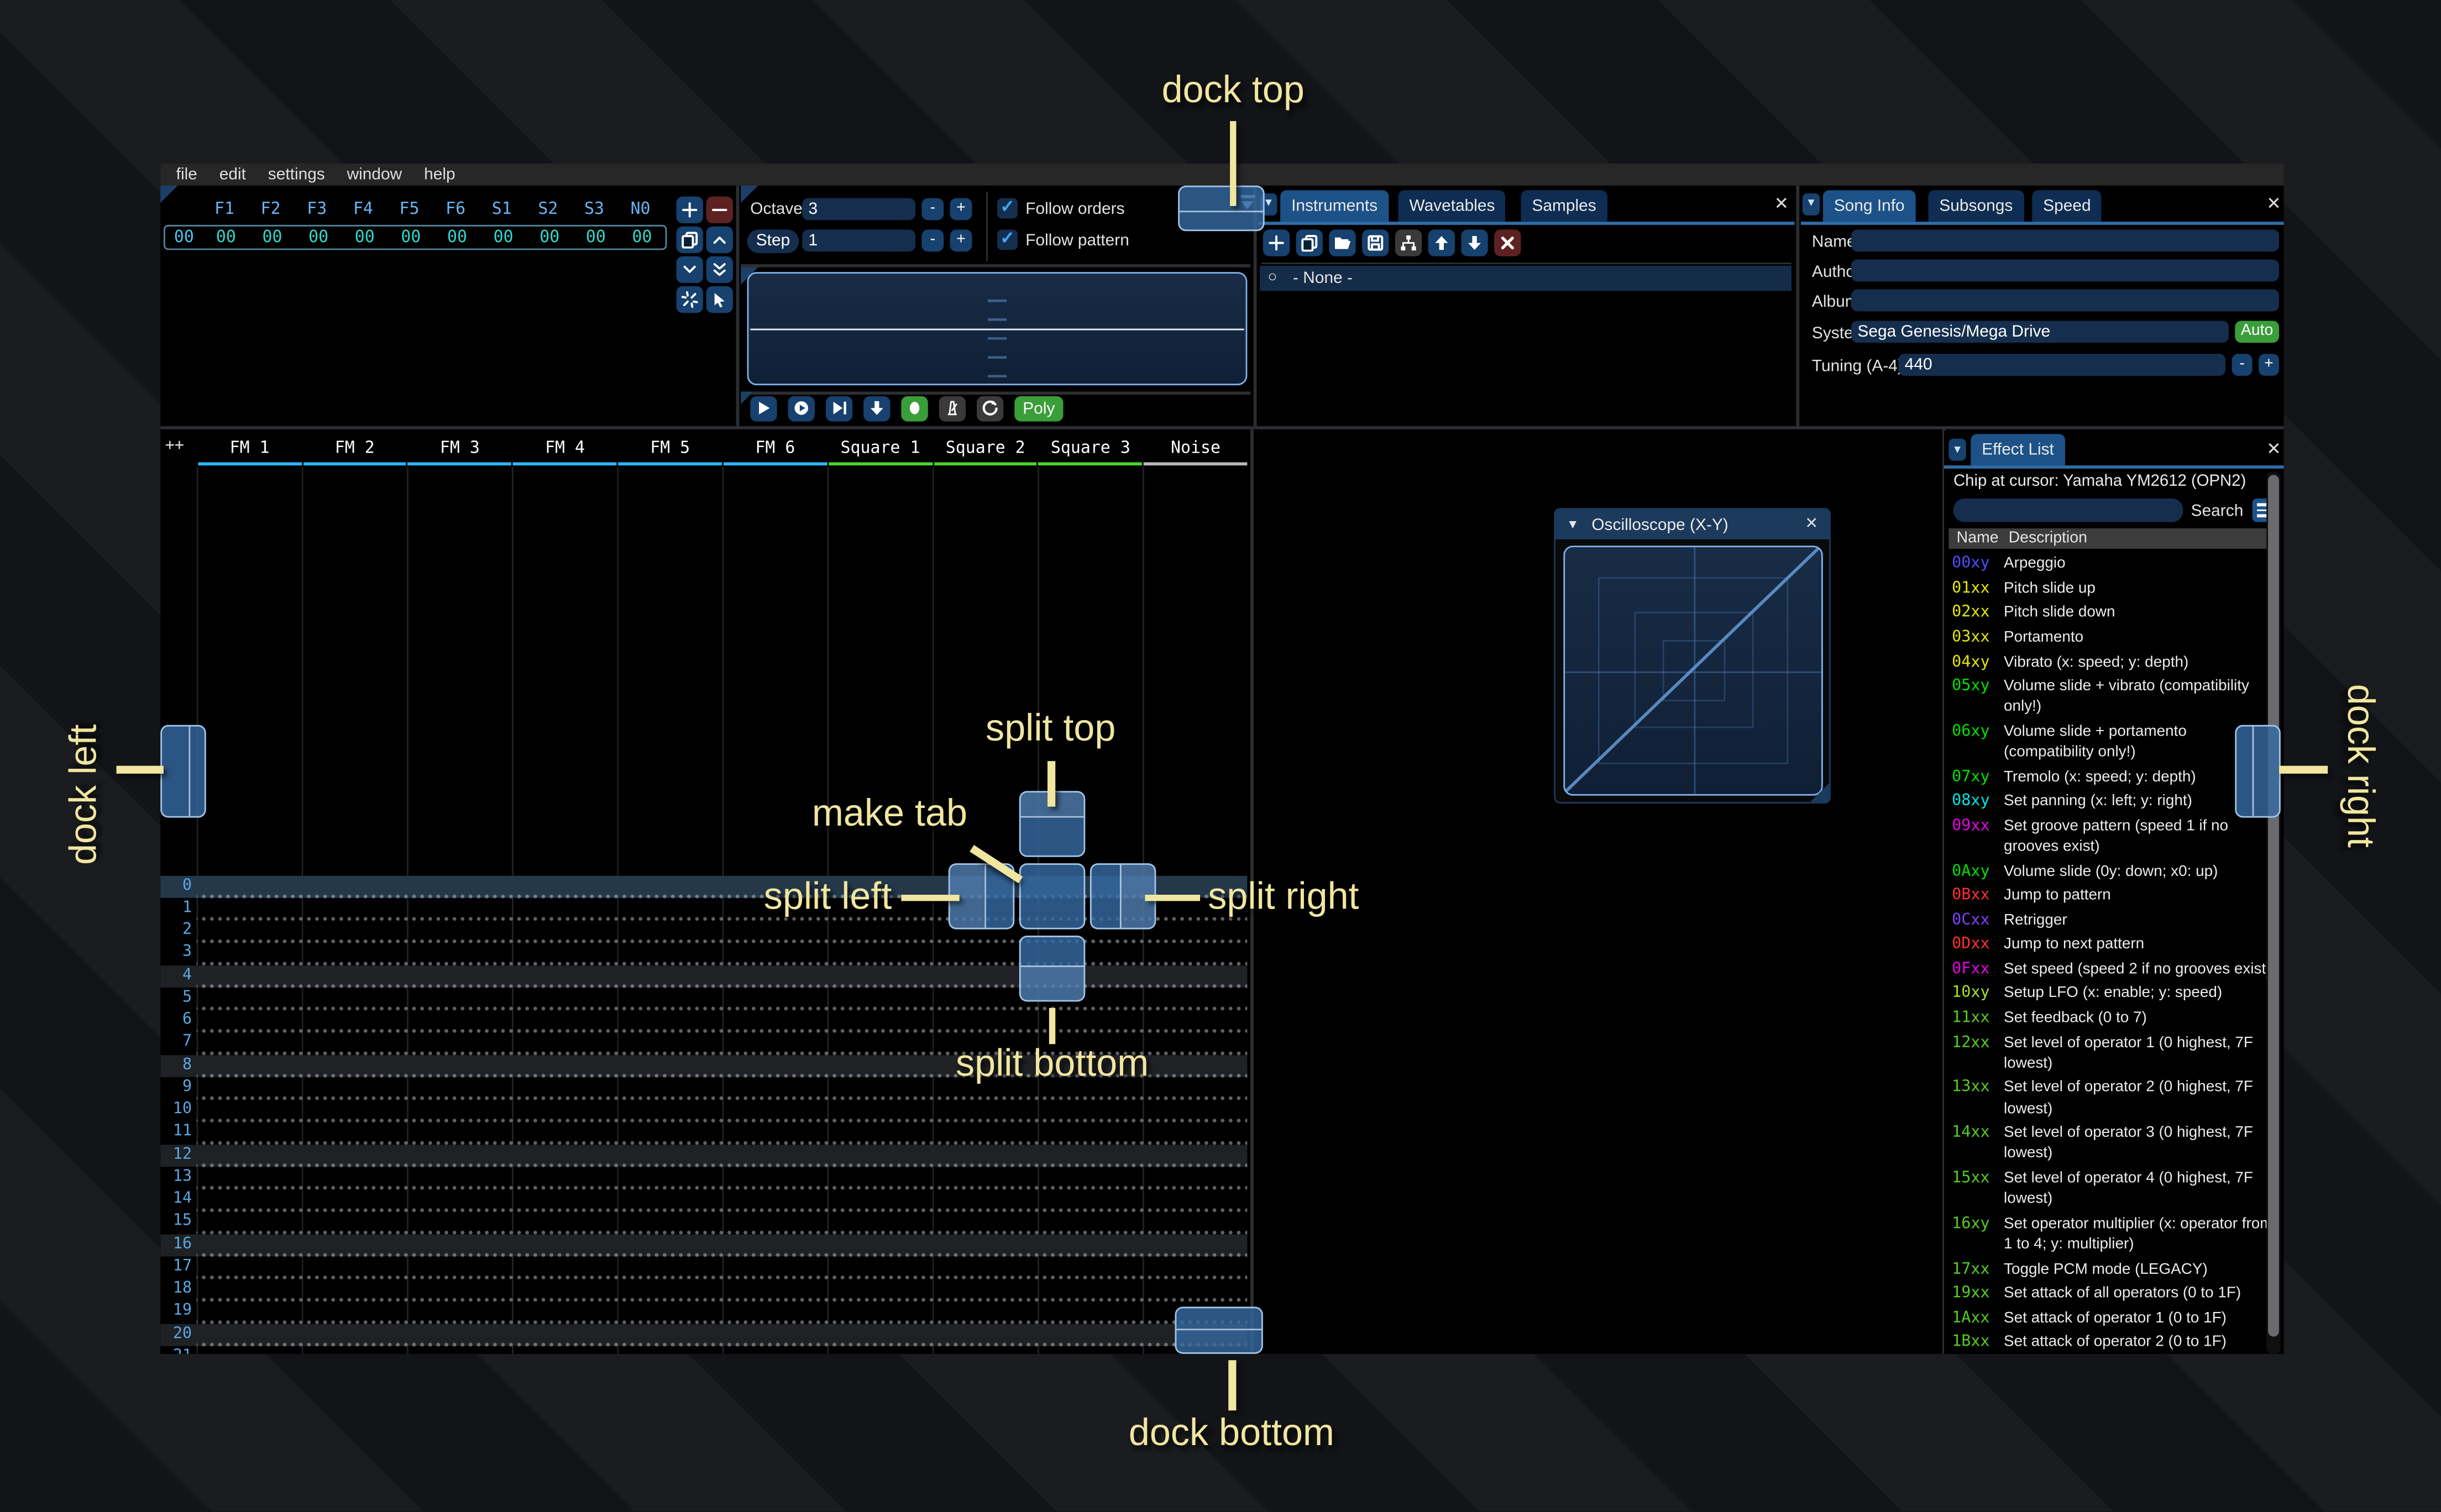  I want to click on effect-row: 0Axy Volume slide (0y: down; x0: up), so click(2113, 872).